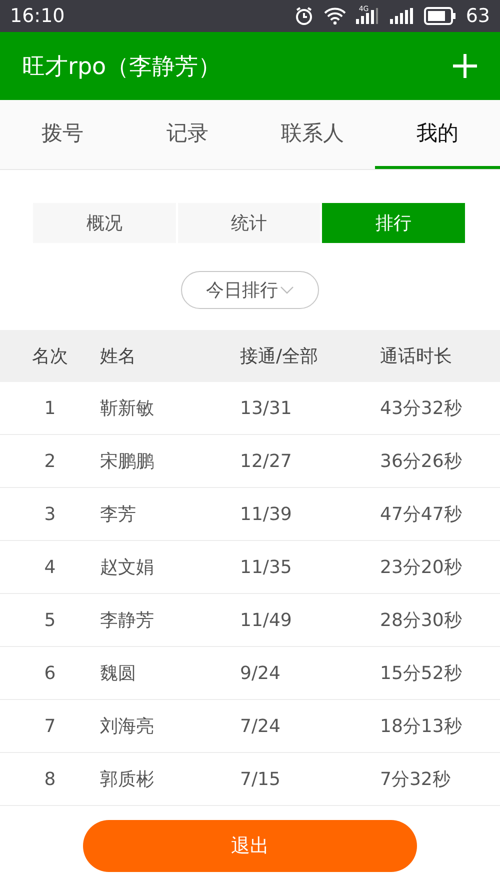  I want to click on tab: 记录, so click(187, 134).